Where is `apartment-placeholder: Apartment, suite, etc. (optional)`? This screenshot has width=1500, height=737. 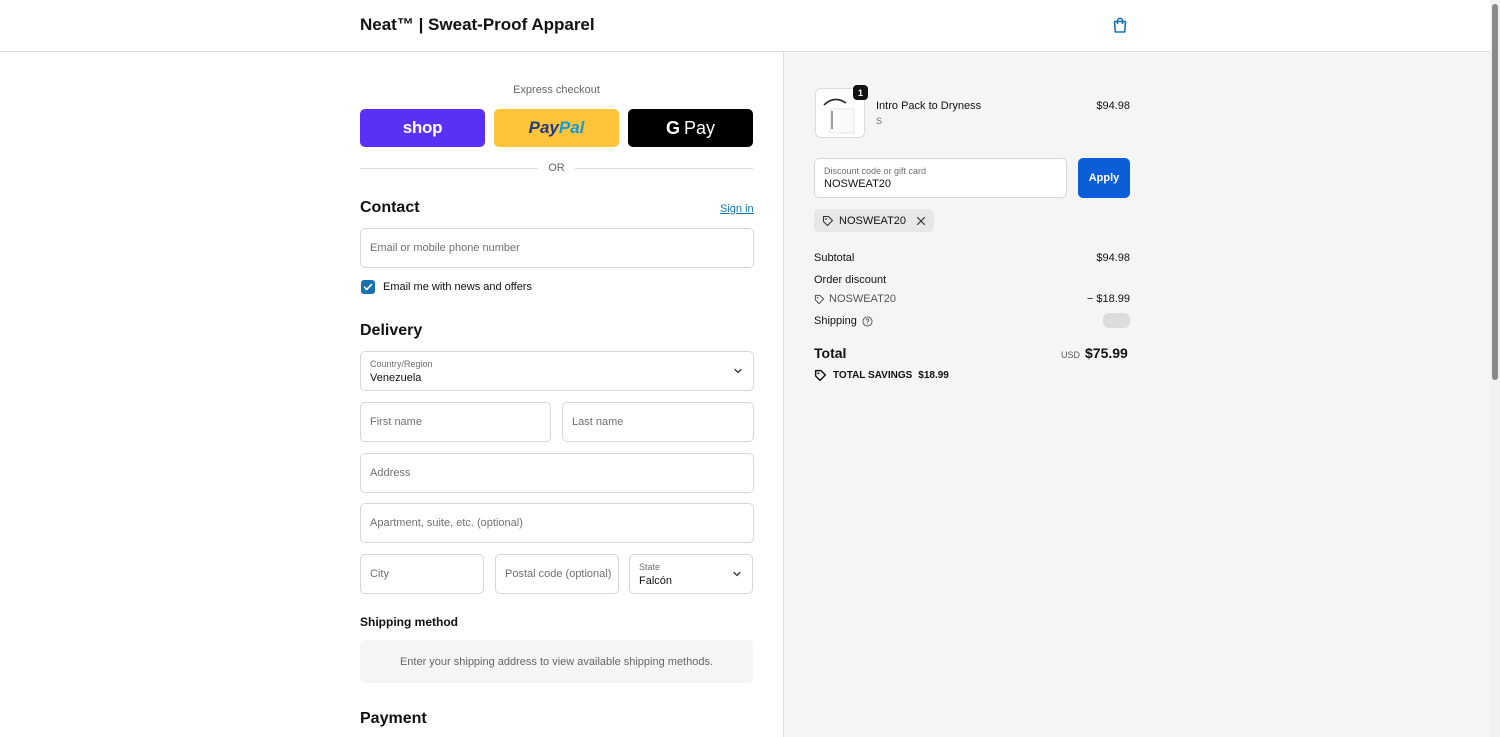
apartment-placeholder: Apartment, suite, etc. (optional) is located at coordinates (446, 523).